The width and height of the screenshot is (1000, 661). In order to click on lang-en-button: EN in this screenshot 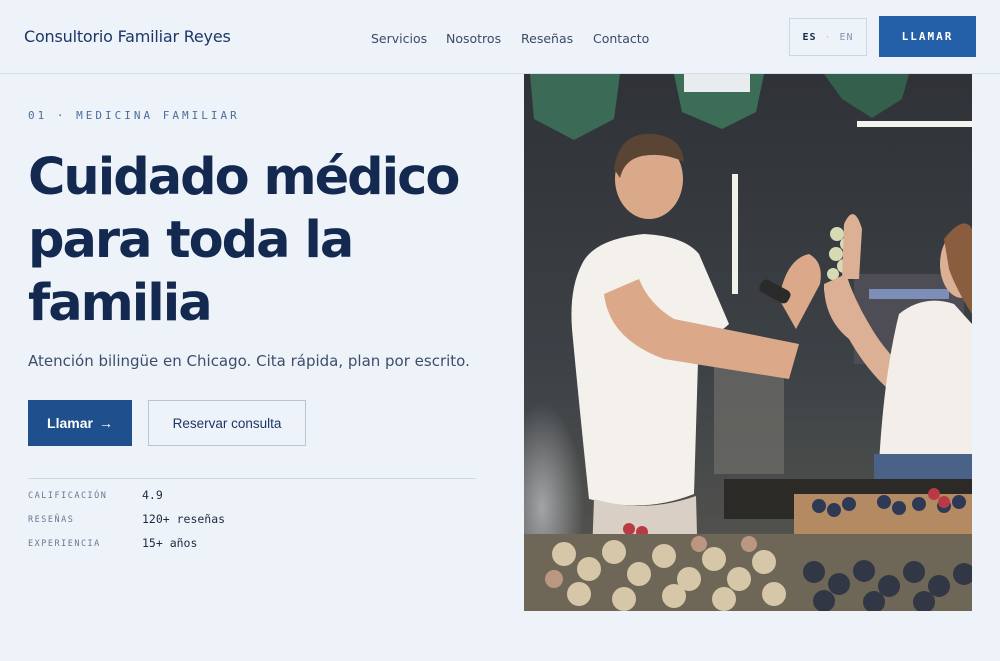, I will do `click(847, 37)`.